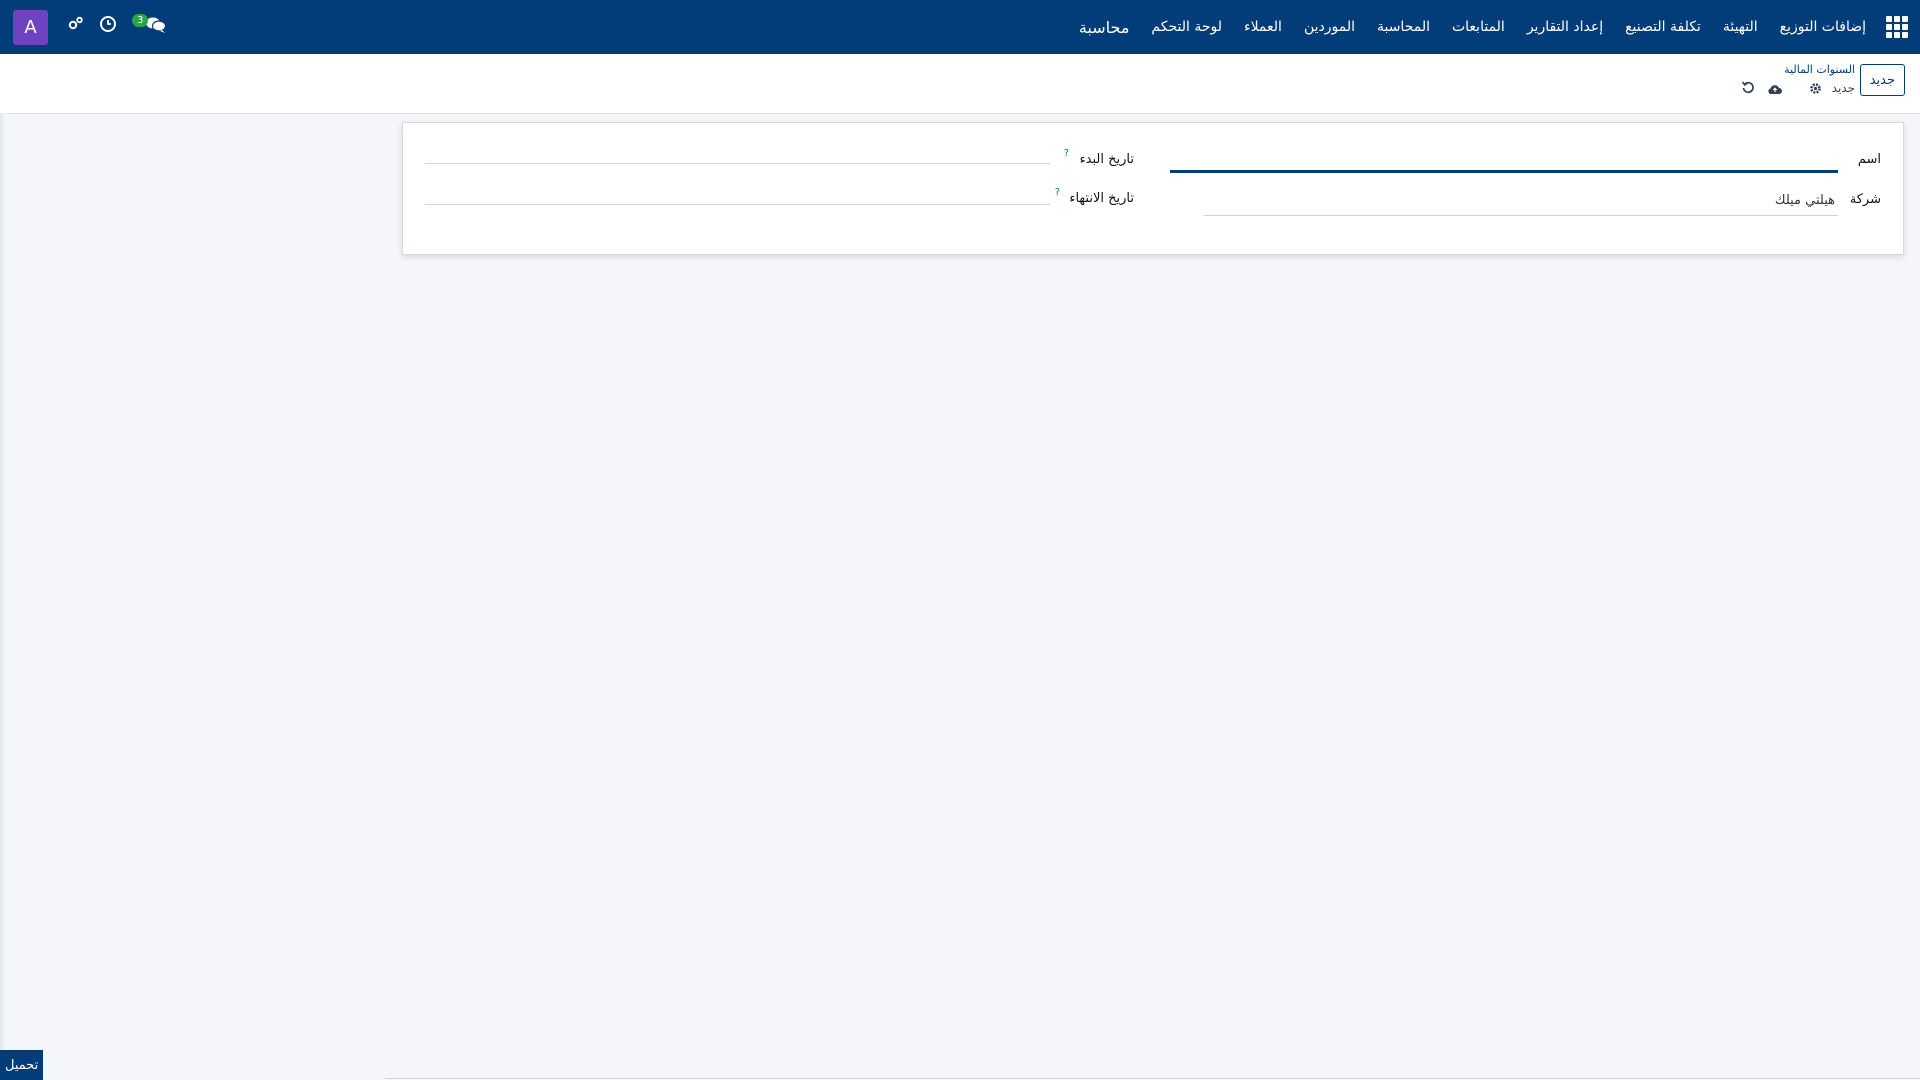 The width and height of the screenshot is (1920, 1080). What do you see at coordinates (1263, 27) in the screenshot?
I see `menu-item-customers: العملاء` at bounding box center [1263, 27].